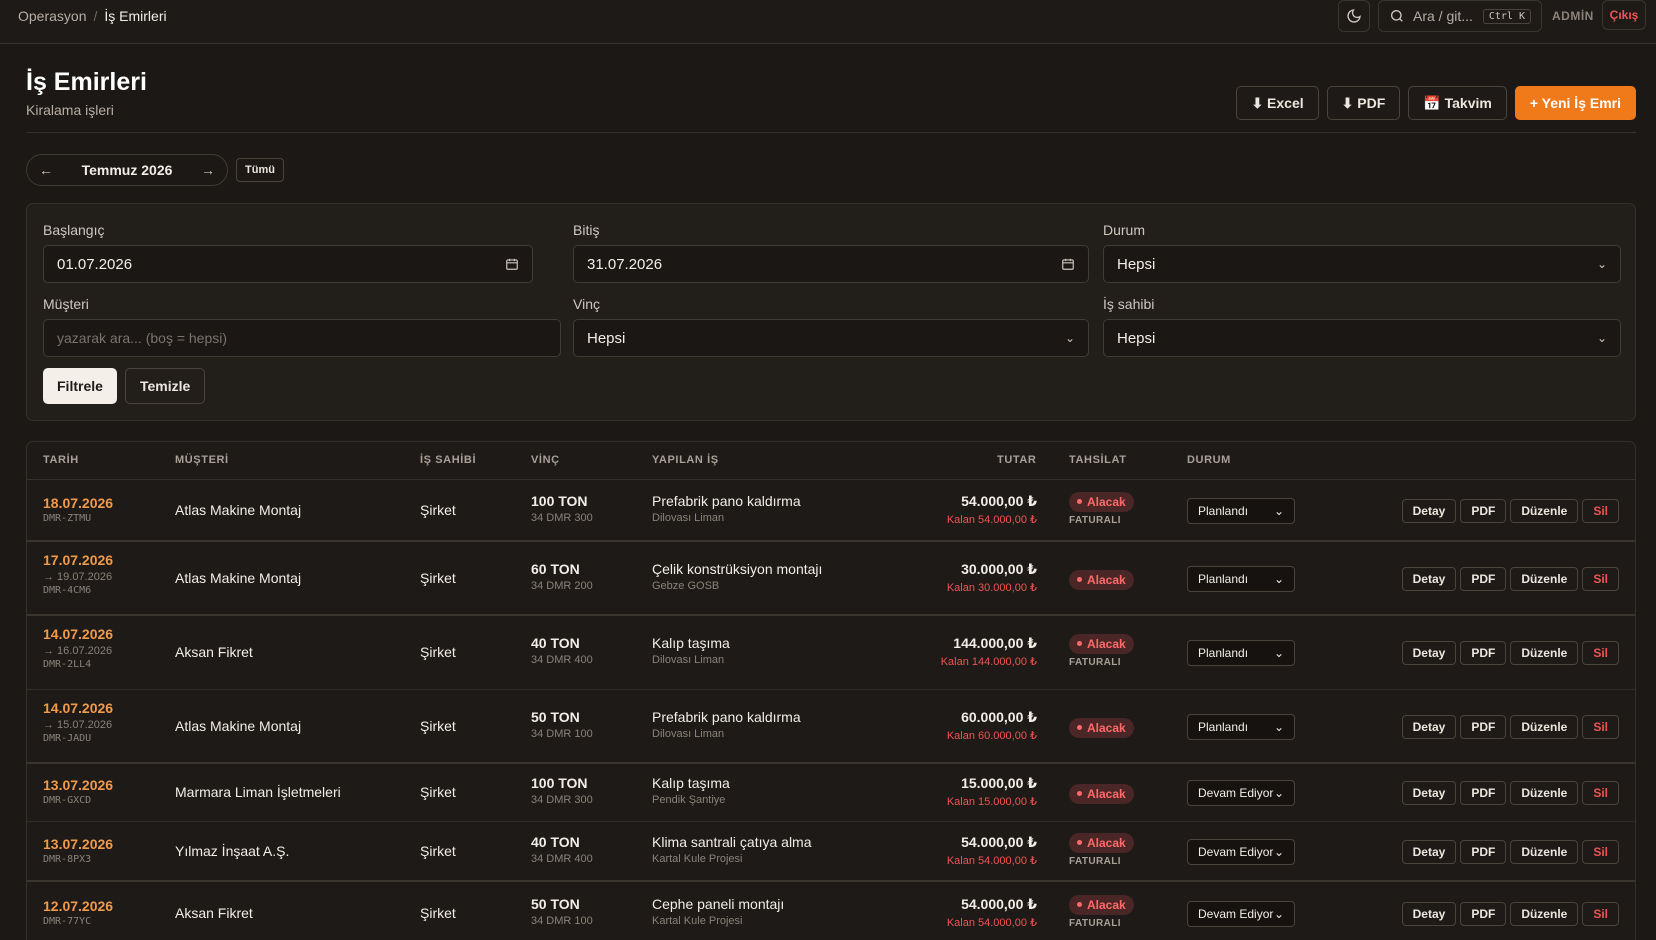 The width and height of the screenshot is (1656, 940). I want to click on start-date-value: 01.07.2026, so click(95, 264).